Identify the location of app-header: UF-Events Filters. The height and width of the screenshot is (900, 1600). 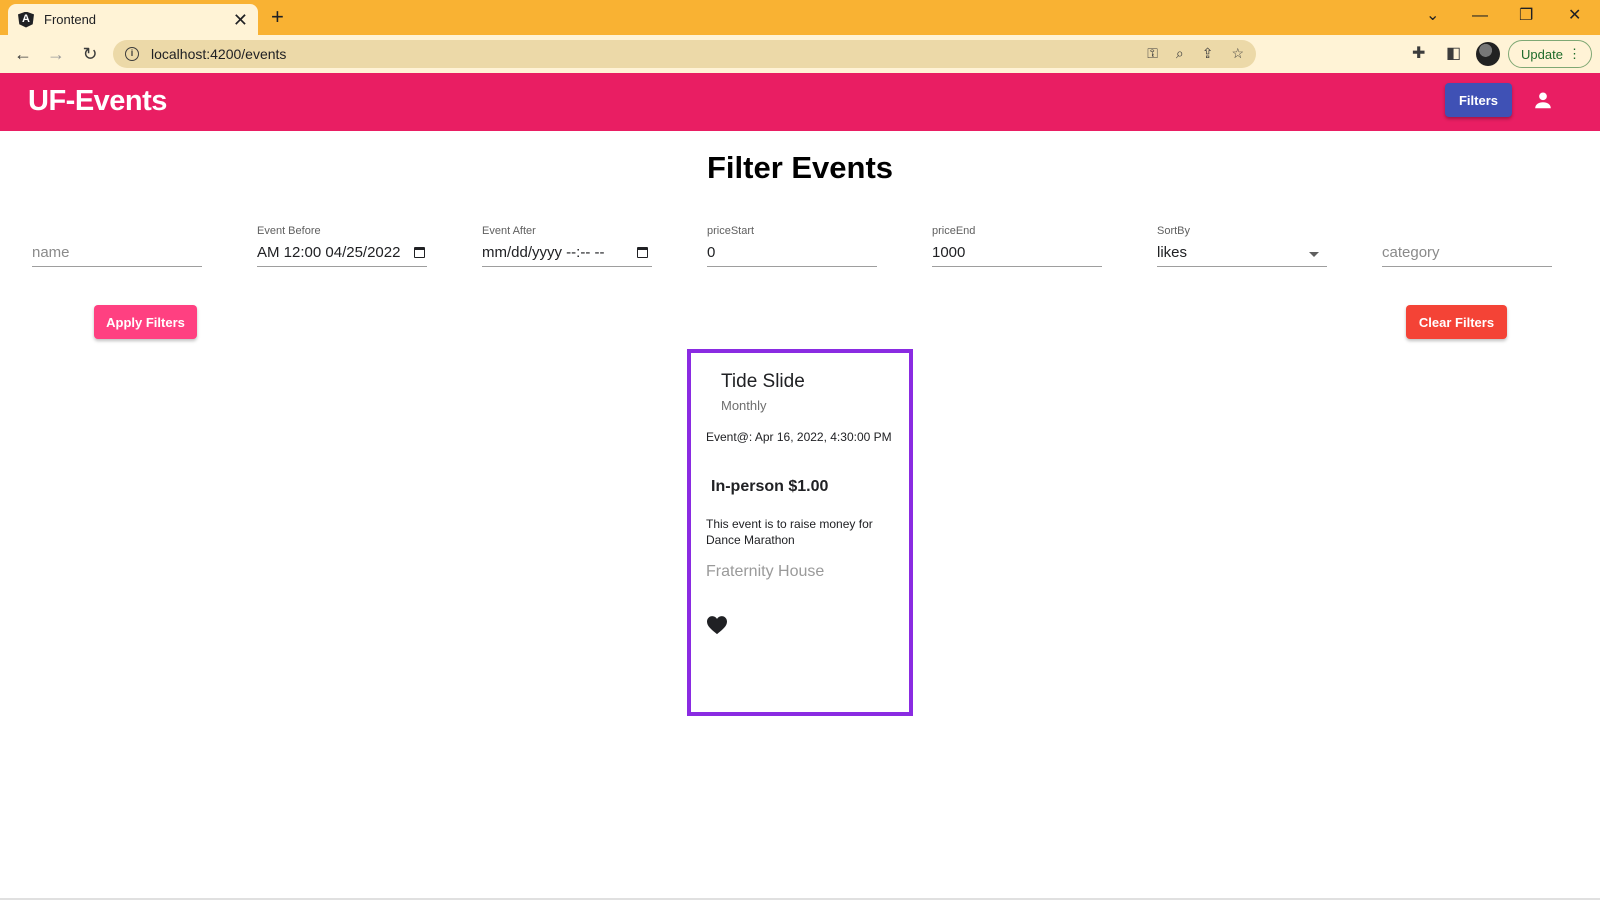
(800, 102).